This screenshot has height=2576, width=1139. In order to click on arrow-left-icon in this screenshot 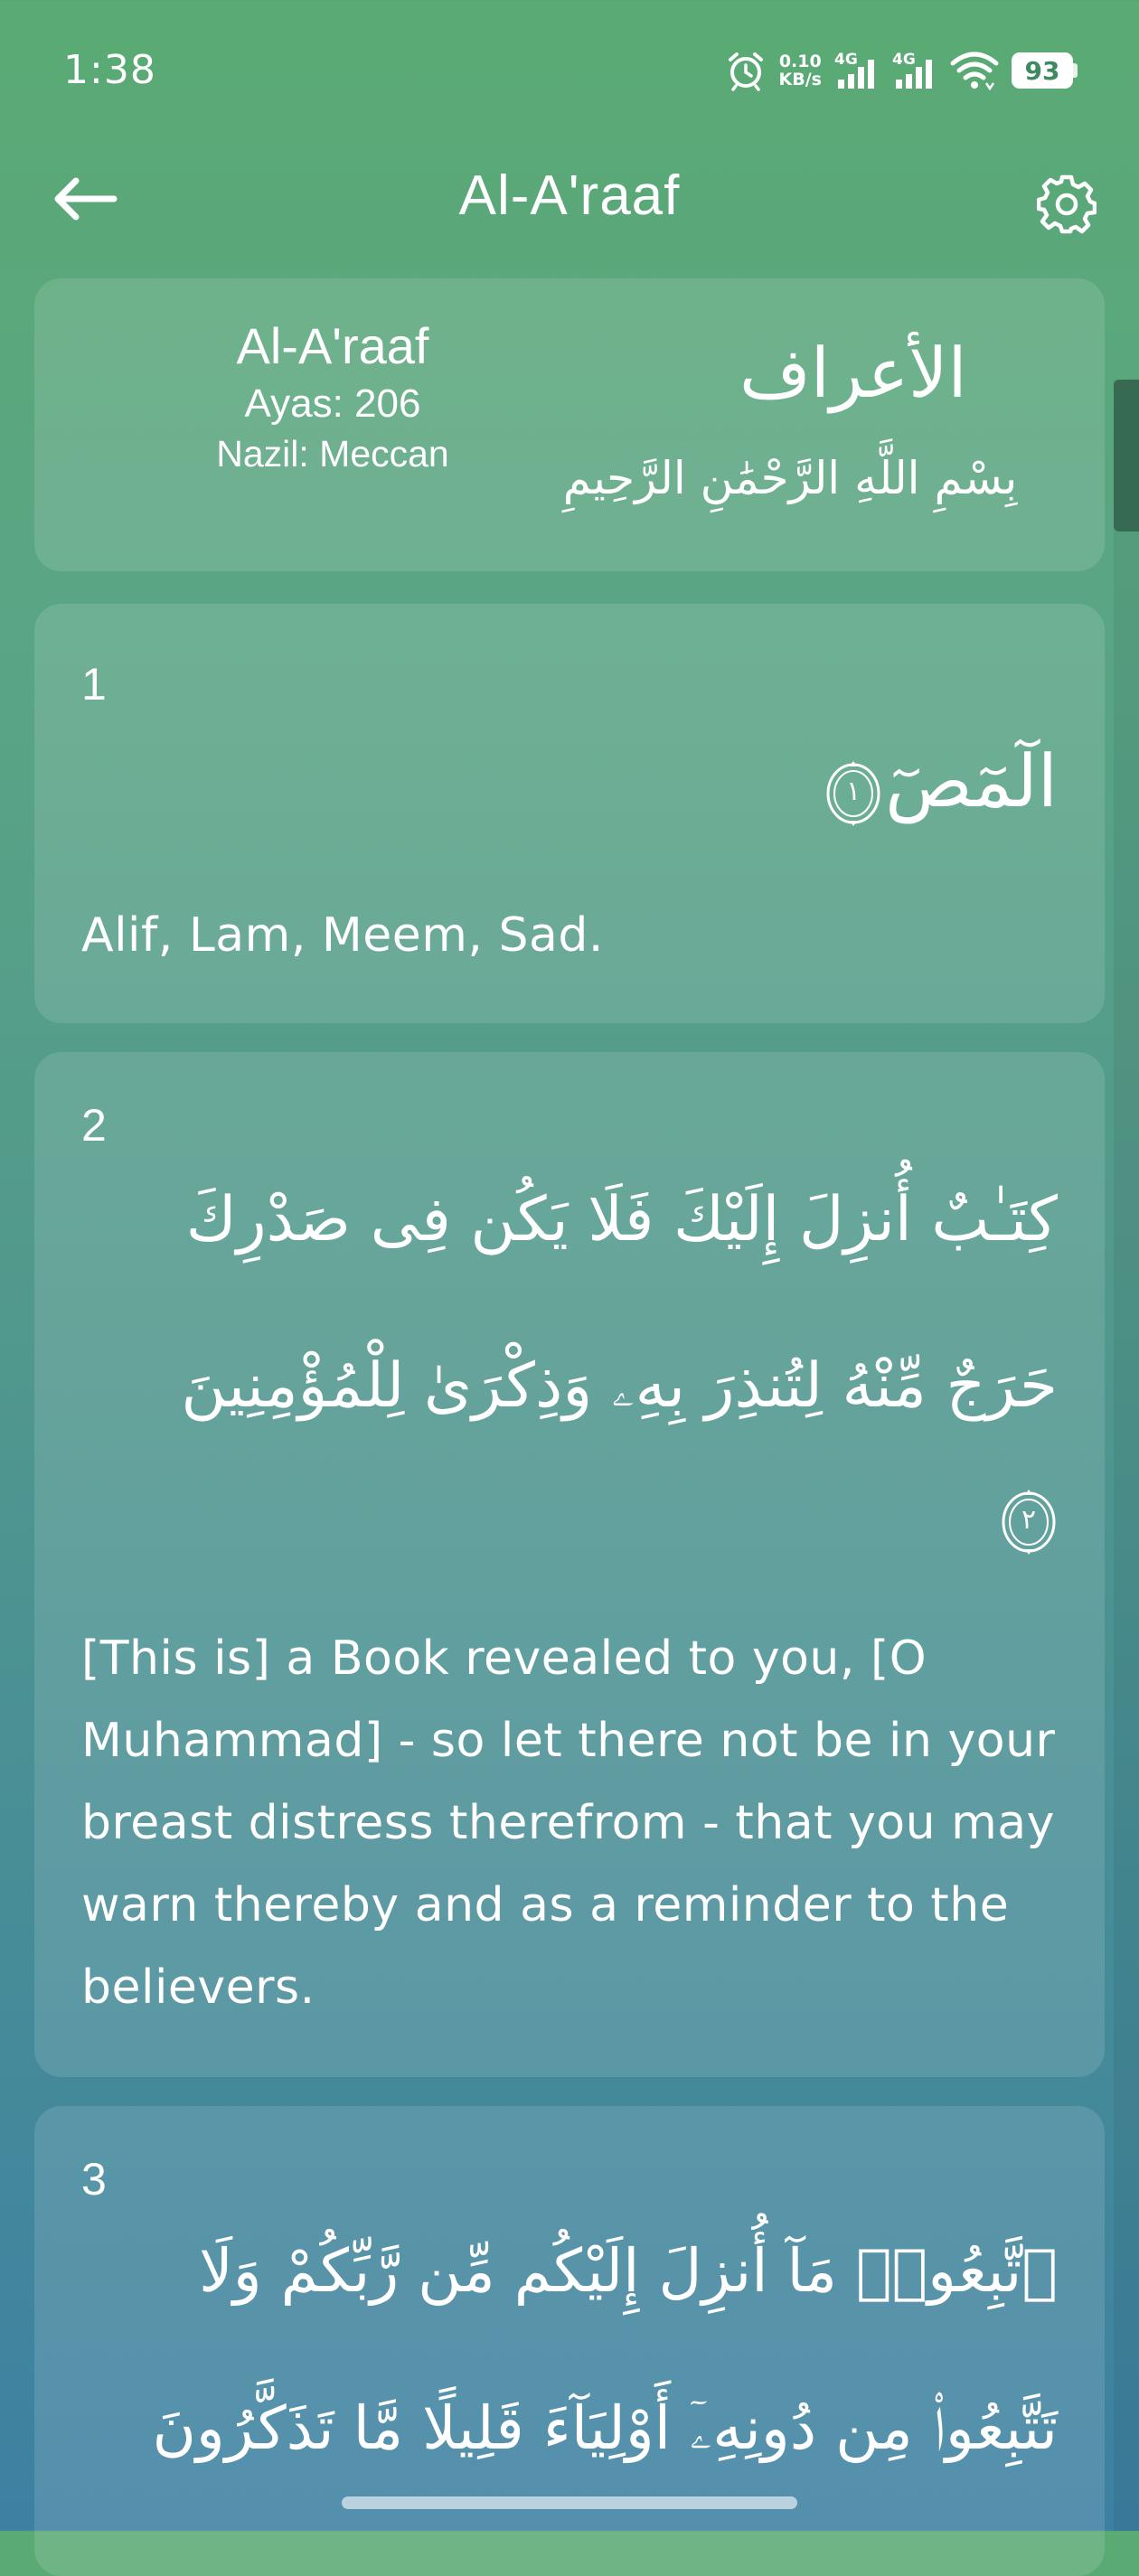, I will do `click(86, 199)`.